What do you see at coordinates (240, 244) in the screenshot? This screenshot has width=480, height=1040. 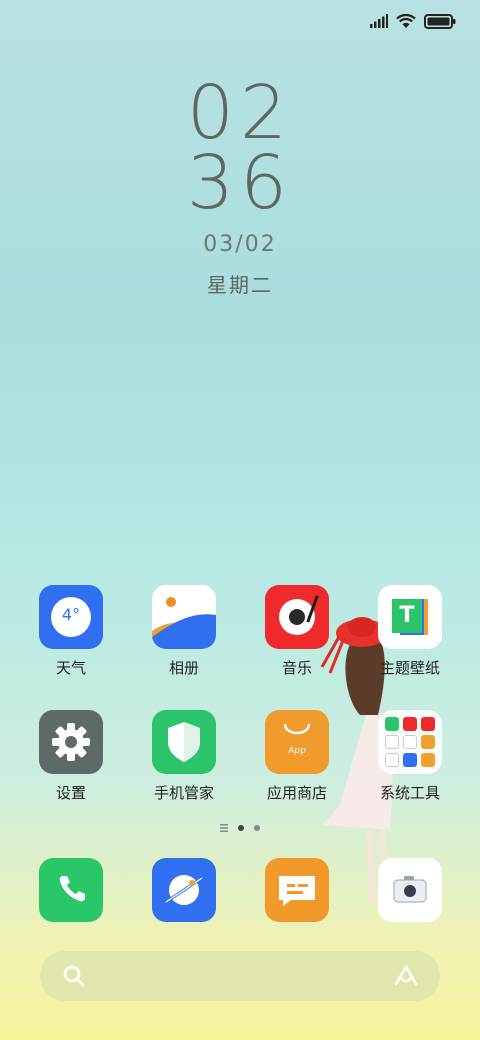 I see `clock-date: 03/02` at bounding box center [240, 244].